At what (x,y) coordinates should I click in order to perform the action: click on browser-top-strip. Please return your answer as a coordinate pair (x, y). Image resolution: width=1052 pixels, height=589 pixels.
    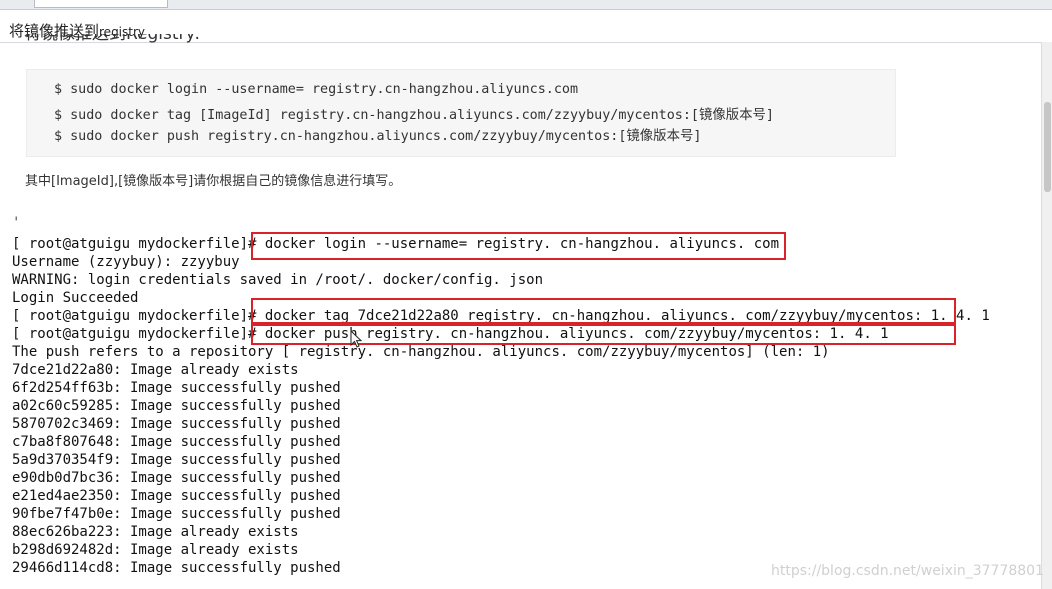
    Looking at the image, I should click on (526, 5).